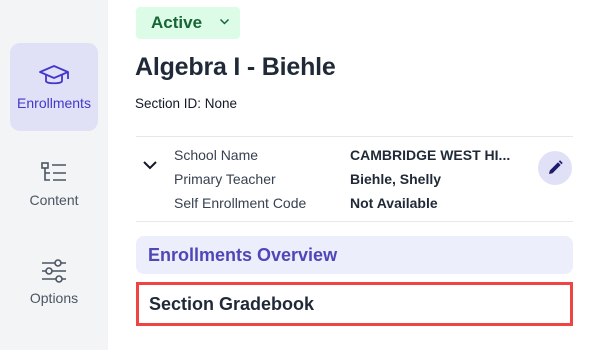 The image size is (590, 350). Describe the element at coordinates (354, 255) in the screenshot. I see `enrollments-overview-link: Enrollments Overview` at that location.